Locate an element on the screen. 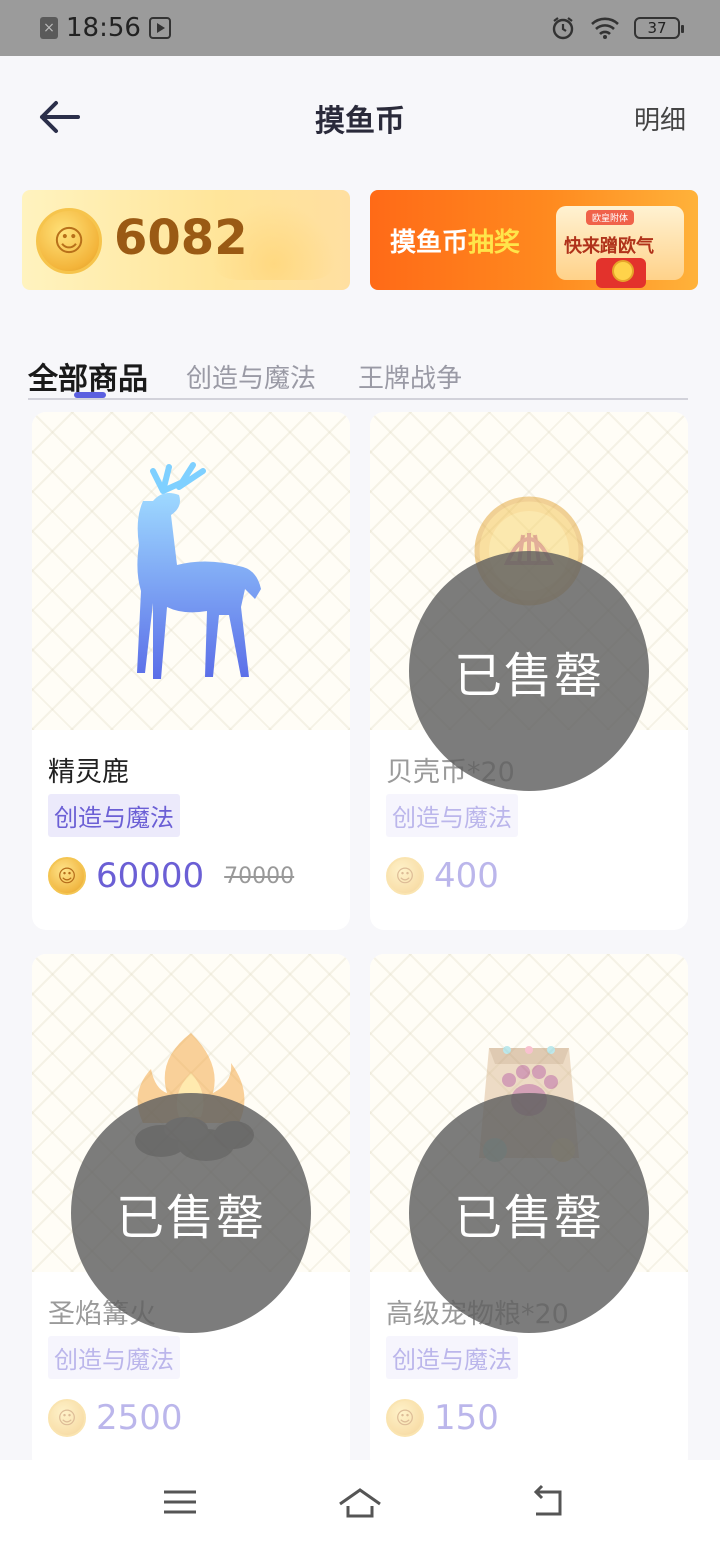 Image resolution: width=720 pixels, height=1544 pixels. tab-ace-war: 王牌战争 is located at coordinates (410, 376).